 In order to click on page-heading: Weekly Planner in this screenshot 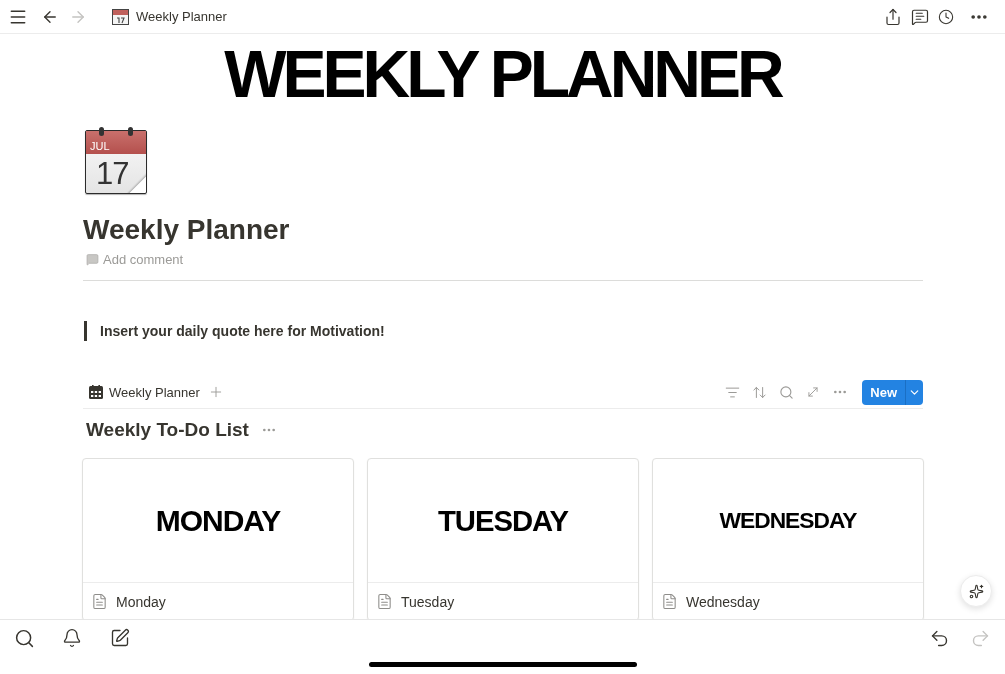, I will do `click(186, 230)`.